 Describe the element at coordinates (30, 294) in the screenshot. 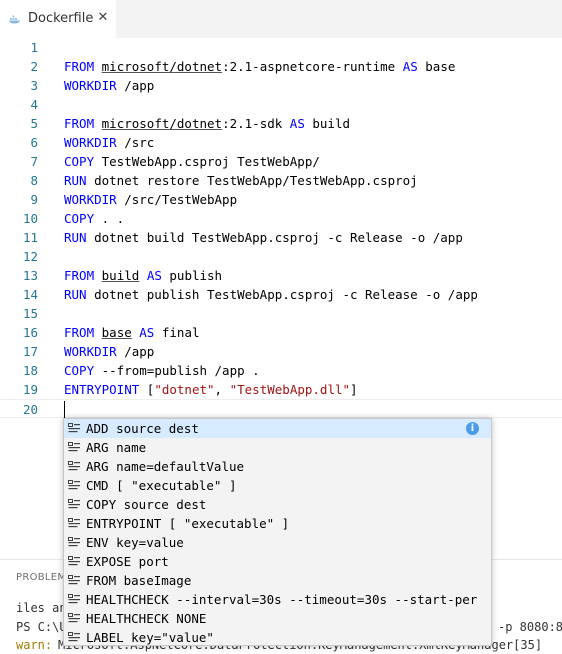

I see `line-number: 14` at that location.